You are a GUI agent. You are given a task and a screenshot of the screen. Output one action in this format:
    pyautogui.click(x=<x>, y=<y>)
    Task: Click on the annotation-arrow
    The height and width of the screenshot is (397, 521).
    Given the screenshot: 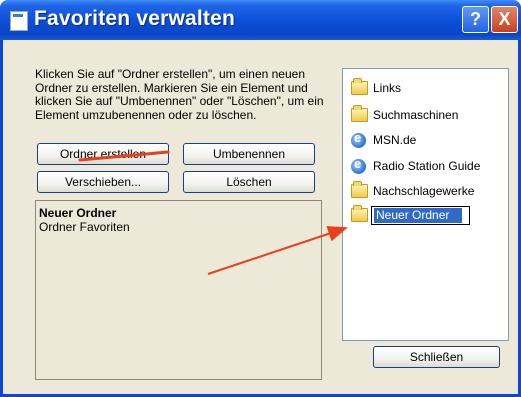 What is the action you would take?
    pyautogui.click(x=277, y=250)
    